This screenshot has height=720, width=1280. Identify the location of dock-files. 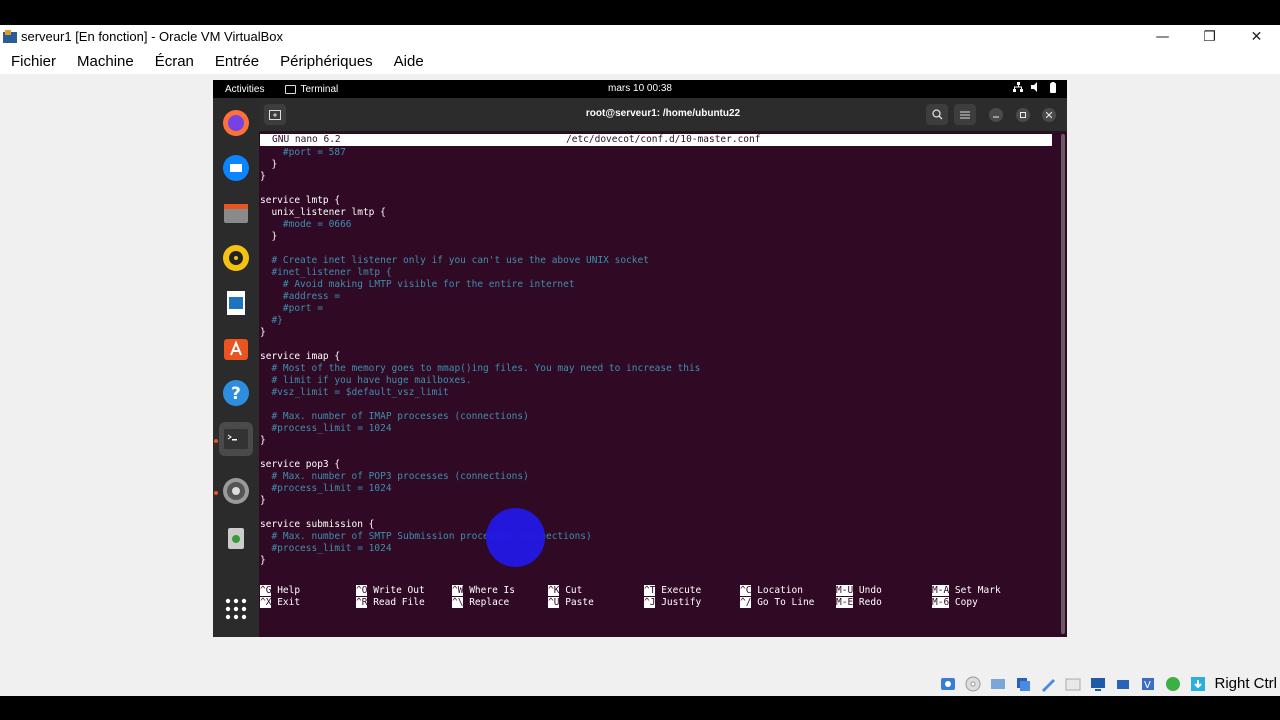
(236, 213).